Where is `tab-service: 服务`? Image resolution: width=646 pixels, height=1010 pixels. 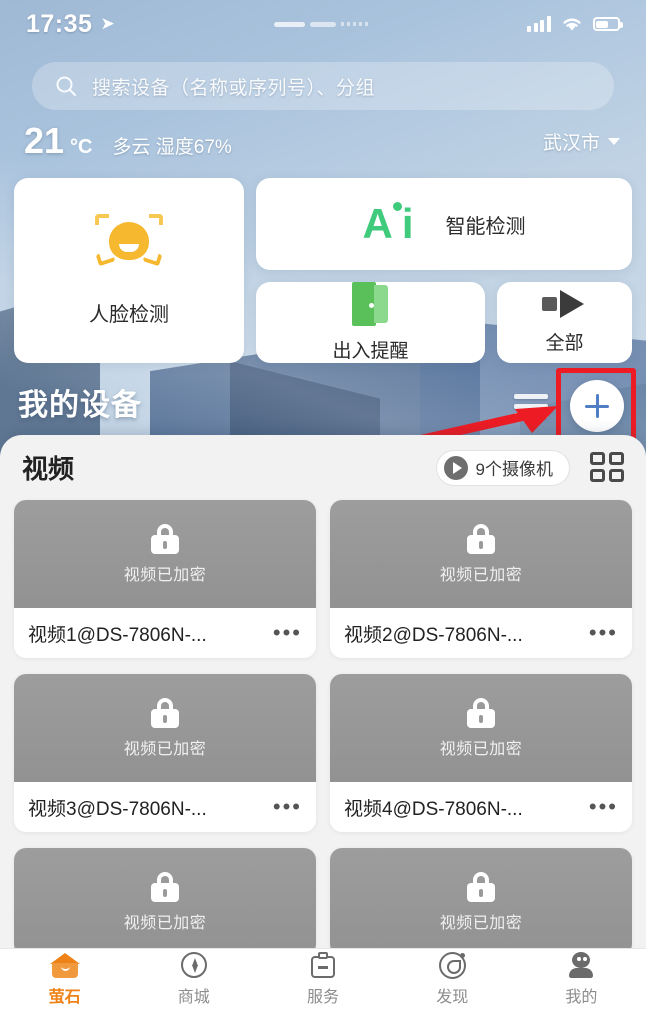
tab-service: 服务 is located at coordinates (322, 979).